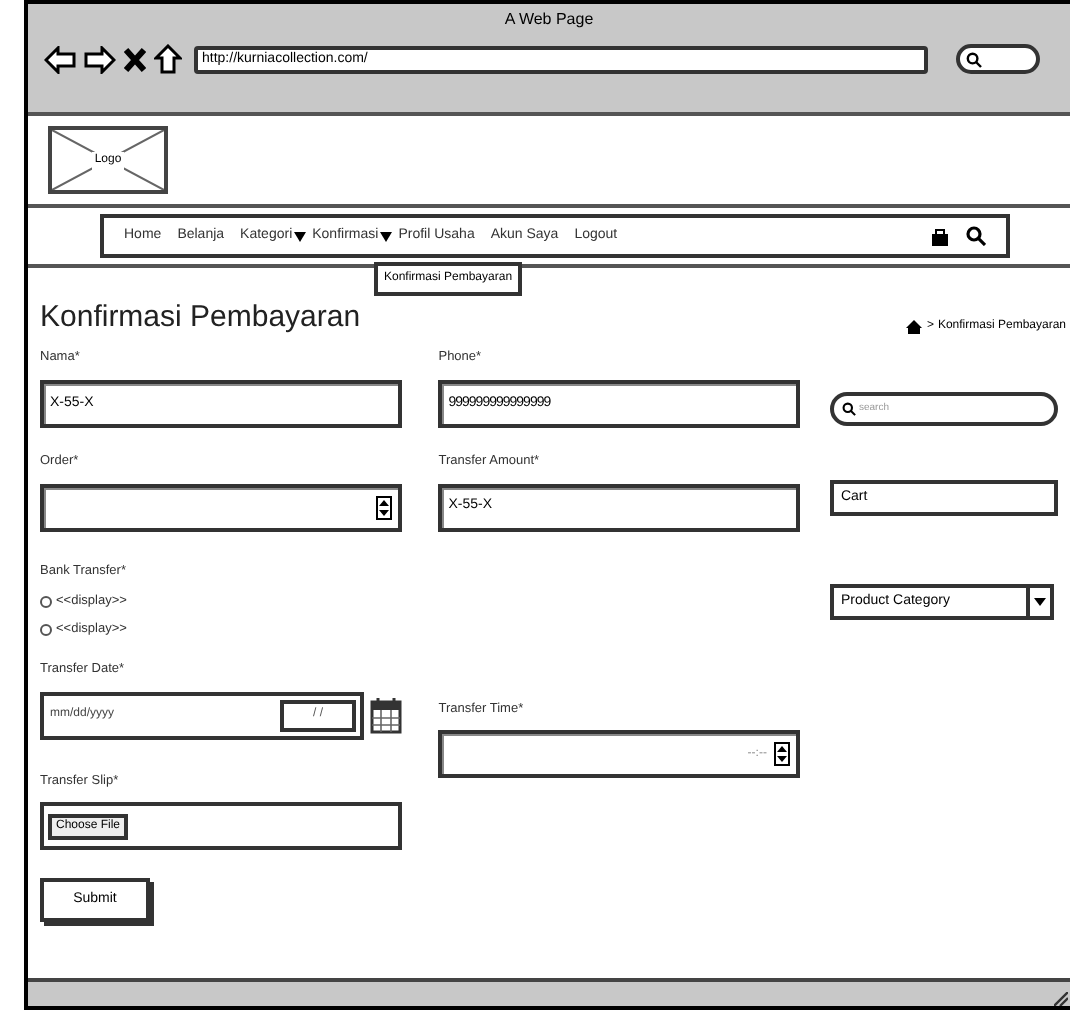 The height and width of the screenshot is (1020, 1070). What do you see at coordinates (100, 59) in the screenshot?
I see `forward-icon` at bounding box center [100, 59].